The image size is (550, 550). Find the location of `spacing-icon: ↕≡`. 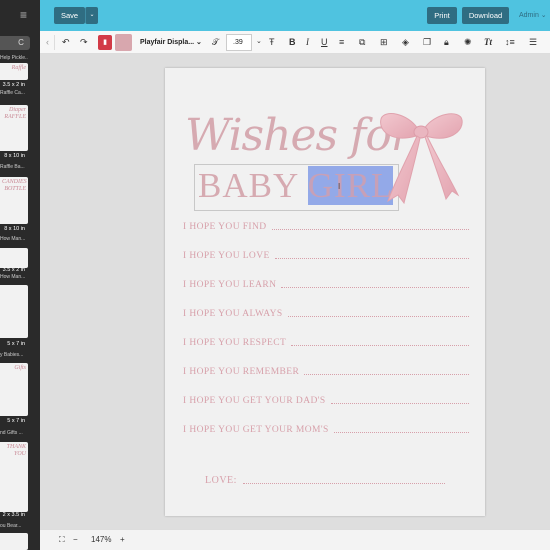

spacing-icon: ↕≡ is located at coordinates (510, 42).